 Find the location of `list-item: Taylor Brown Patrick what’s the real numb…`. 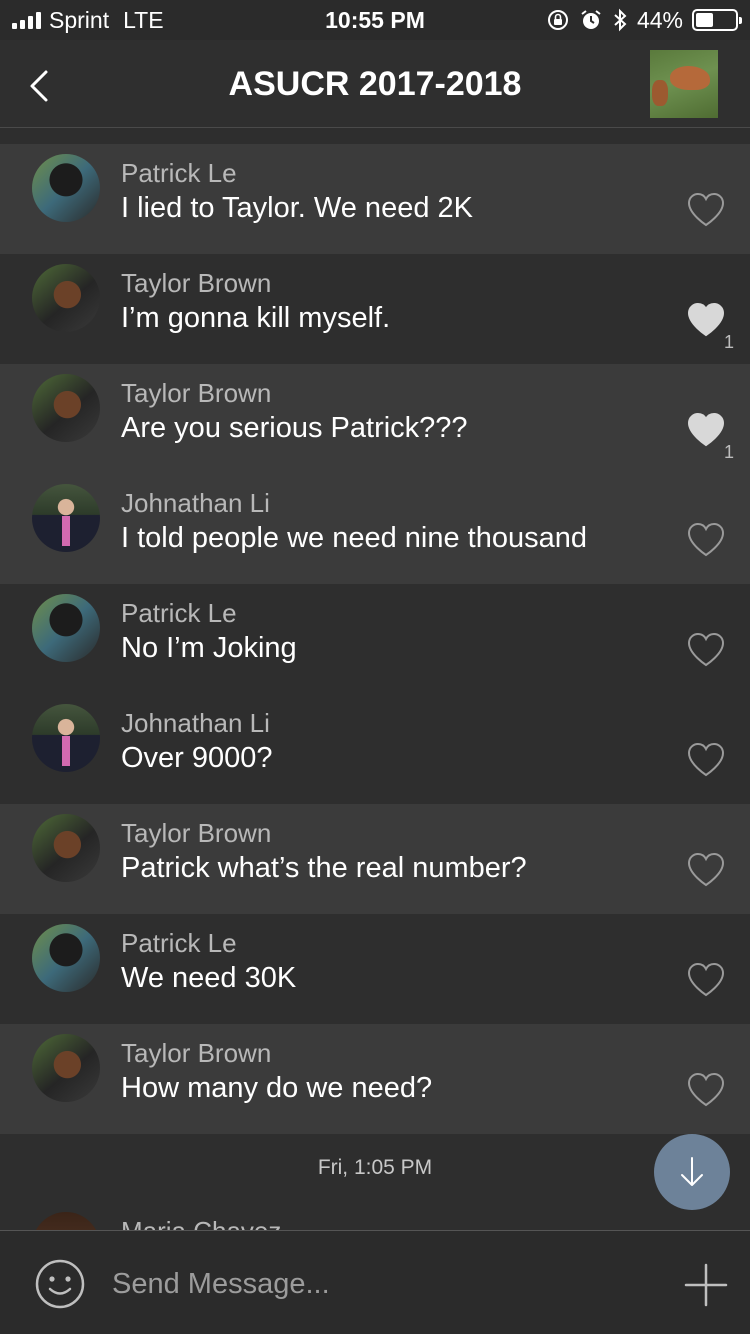

list-item: Taylor Brown Patrick what’s the real numb… is located at coordinates (375, 859).